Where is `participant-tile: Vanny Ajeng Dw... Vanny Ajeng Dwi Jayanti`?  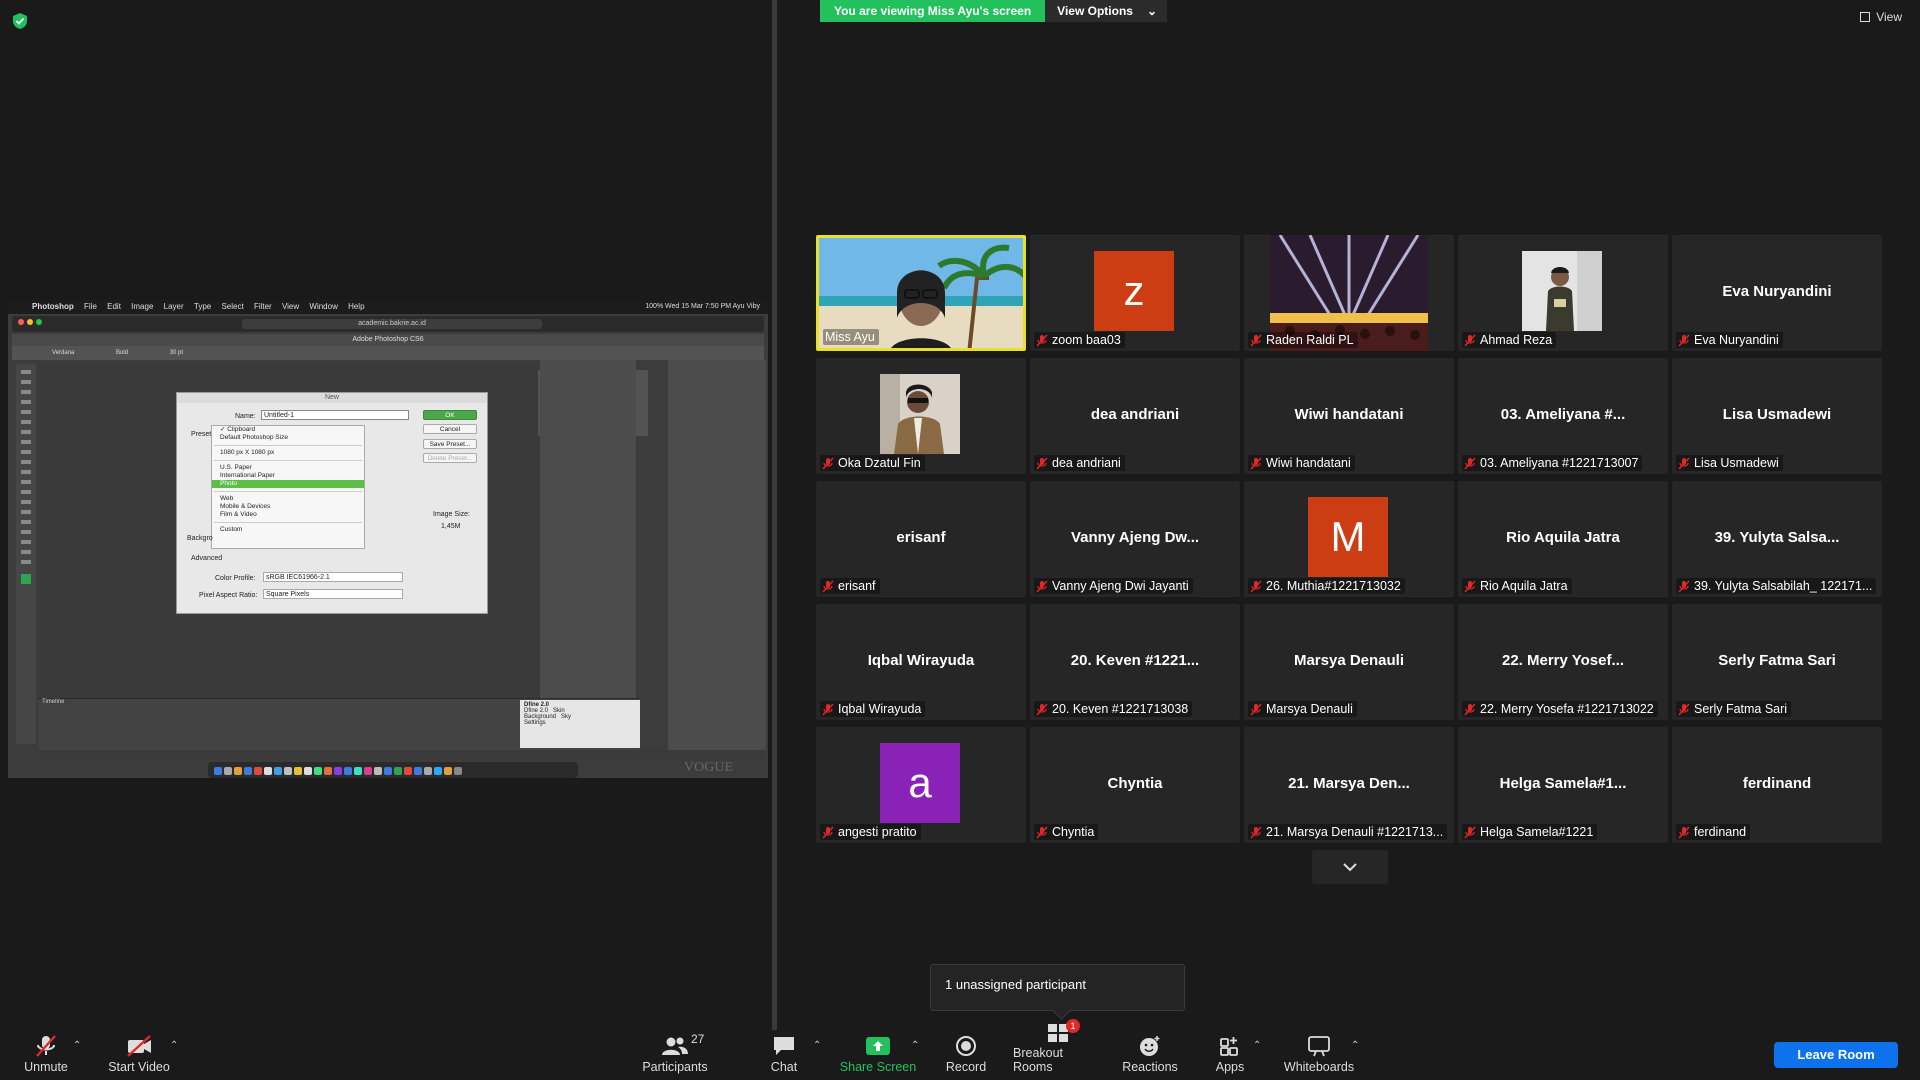 participant-tile: Vanny Ajeng Dw... Vanny Ajeng Dwi Jayanti is located at coordinates (1135, 539).